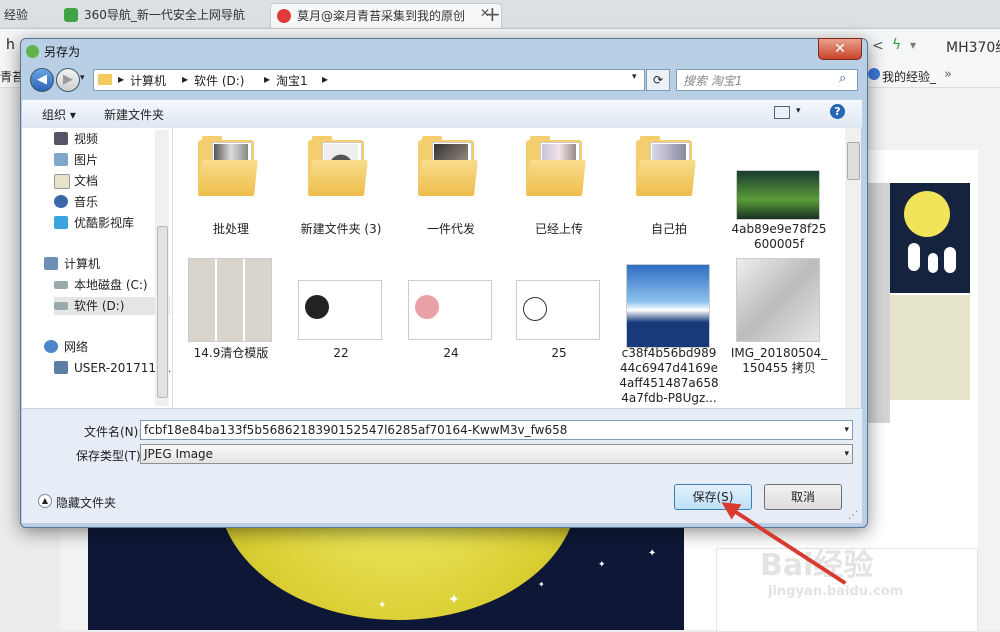 This screenshot has width=1000, height=632. Describe the element at coordinates (61, 159) in the screenshot. I see `picture-icon` at that location.